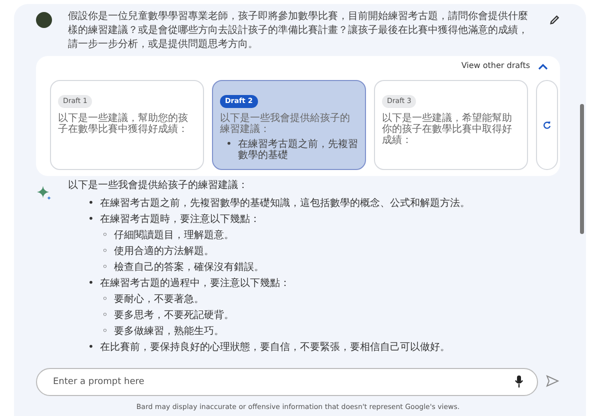 This screenshot has width=600, height=416. What do you see at coordinates (285, 203) in the screenshot?
I see `response-bullet-text: 在練習考古題之前，先複習數學的基礎知識，這包括數學的概念、公式和解題方法。` at bounding box center [285, 203].